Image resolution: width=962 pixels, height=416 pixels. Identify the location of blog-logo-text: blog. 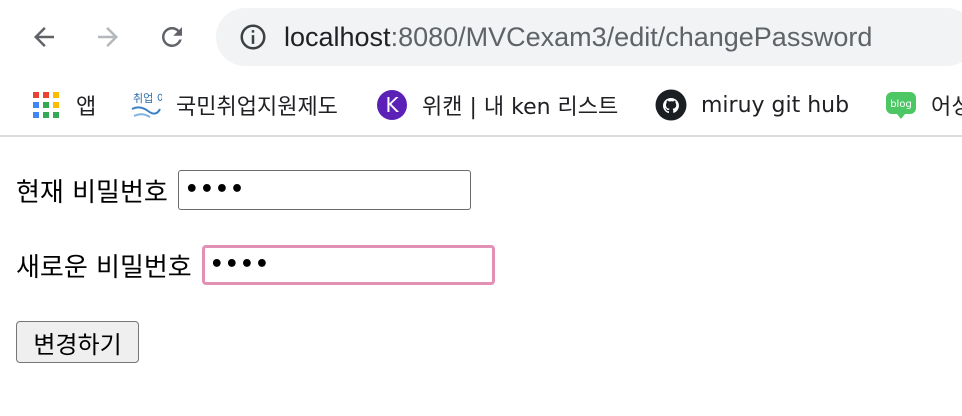
(901, 104).